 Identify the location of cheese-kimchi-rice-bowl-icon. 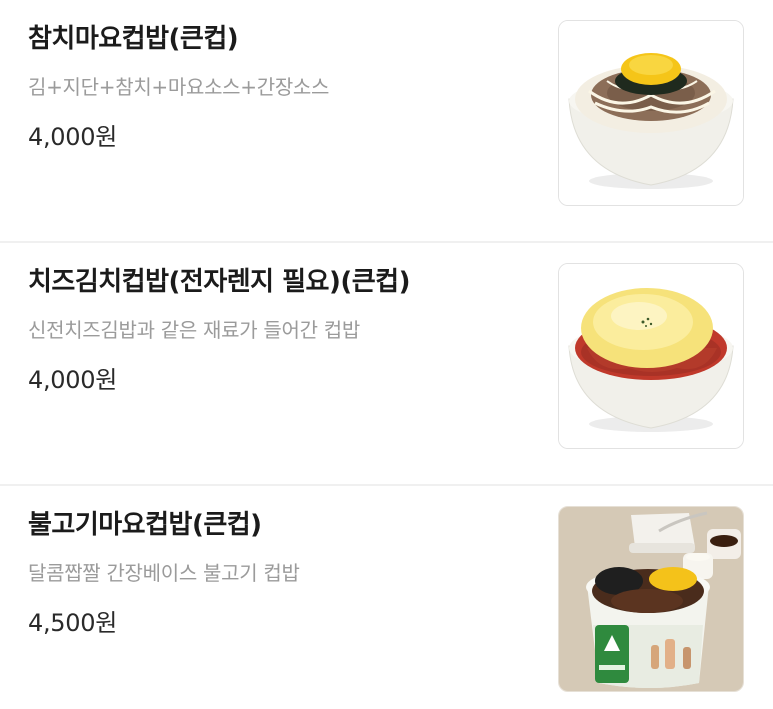
(651, 356).